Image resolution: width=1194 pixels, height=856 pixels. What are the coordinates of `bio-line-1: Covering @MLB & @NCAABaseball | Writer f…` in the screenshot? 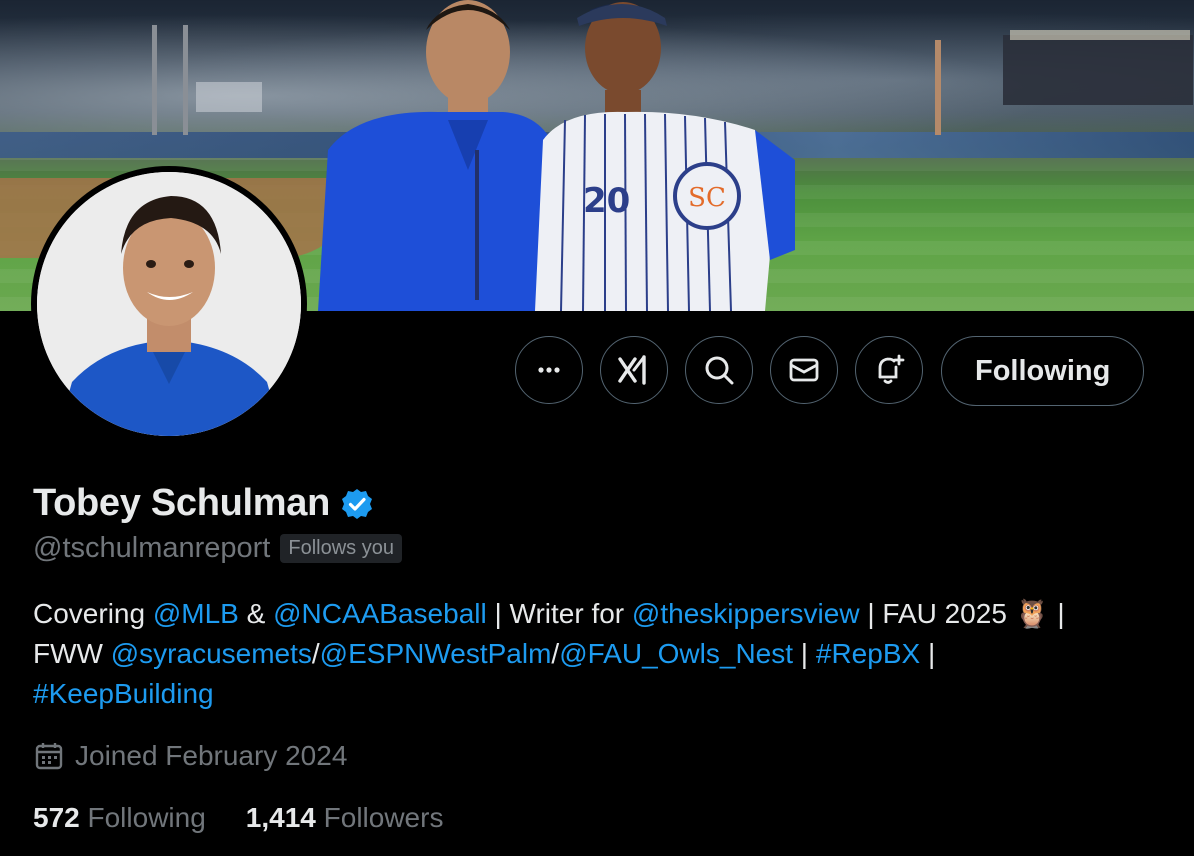 It's located at (598, 614).